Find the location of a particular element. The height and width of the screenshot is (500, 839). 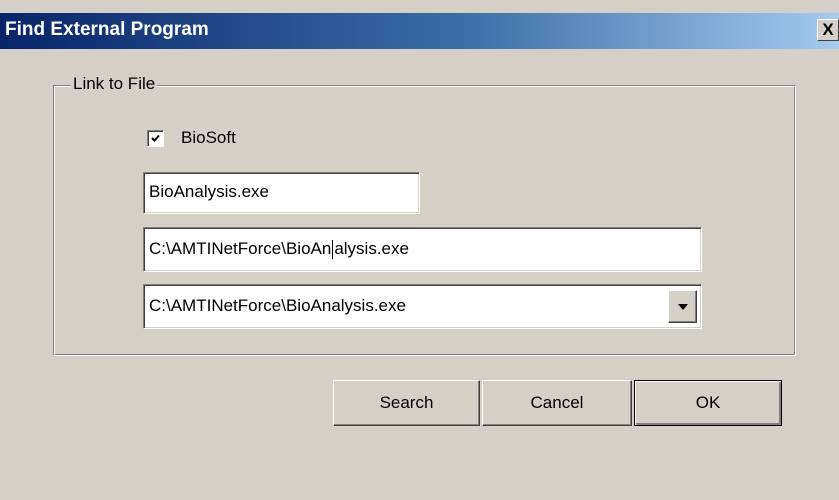

close-icon: X is located at coordinates (828, 29).